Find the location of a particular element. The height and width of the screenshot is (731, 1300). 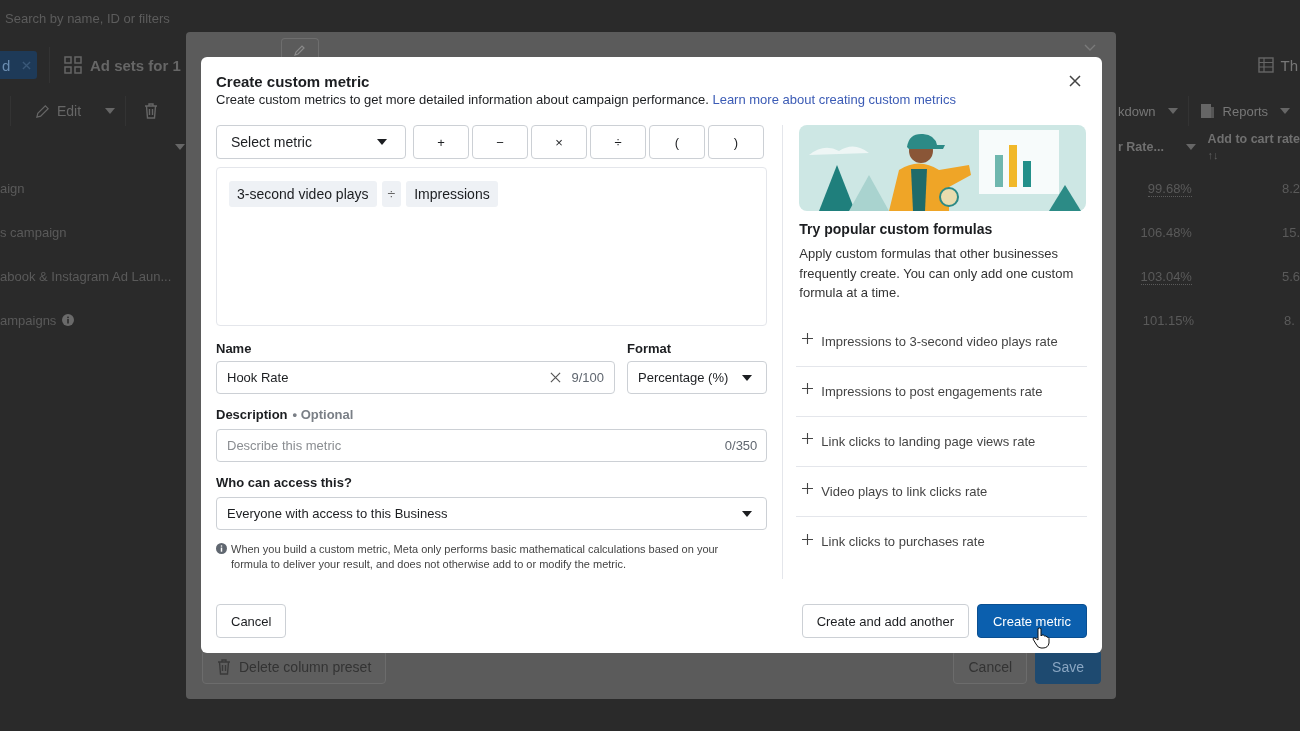

operator-button: ÷ is located at coordinates (618, 142).